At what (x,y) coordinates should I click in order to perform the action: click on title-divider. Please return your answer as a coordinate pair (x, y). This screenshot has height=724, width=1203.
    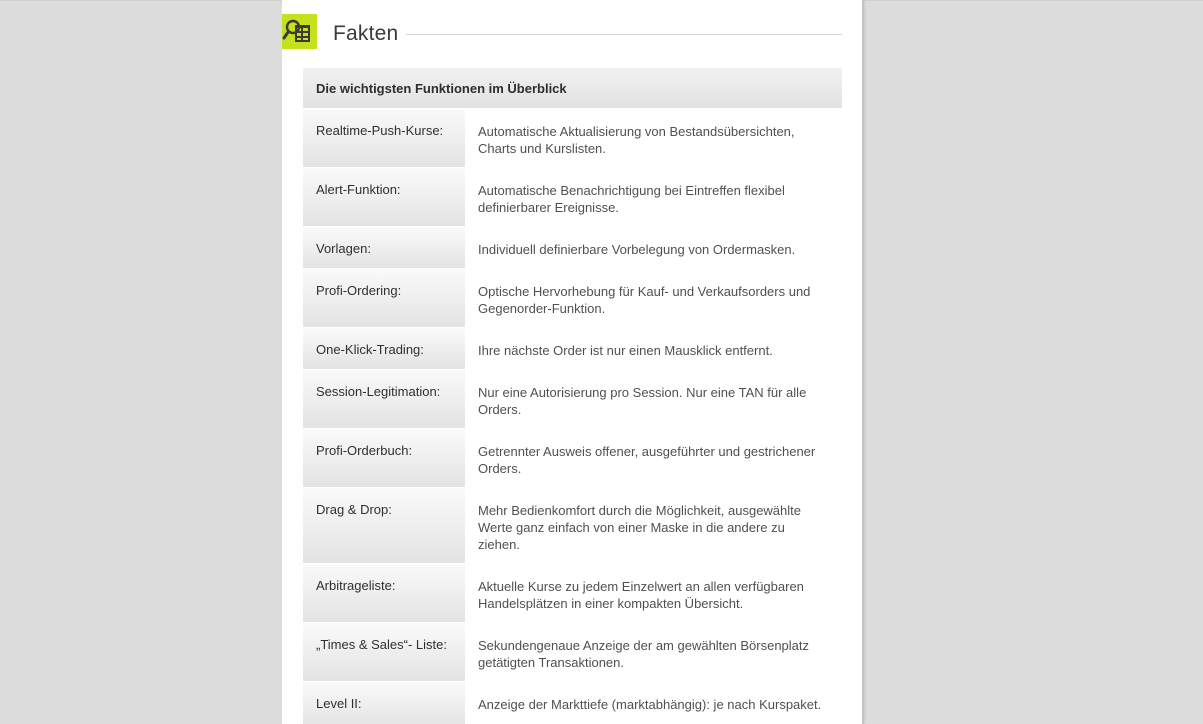
    Looking at the image, I should click on (624, 34).